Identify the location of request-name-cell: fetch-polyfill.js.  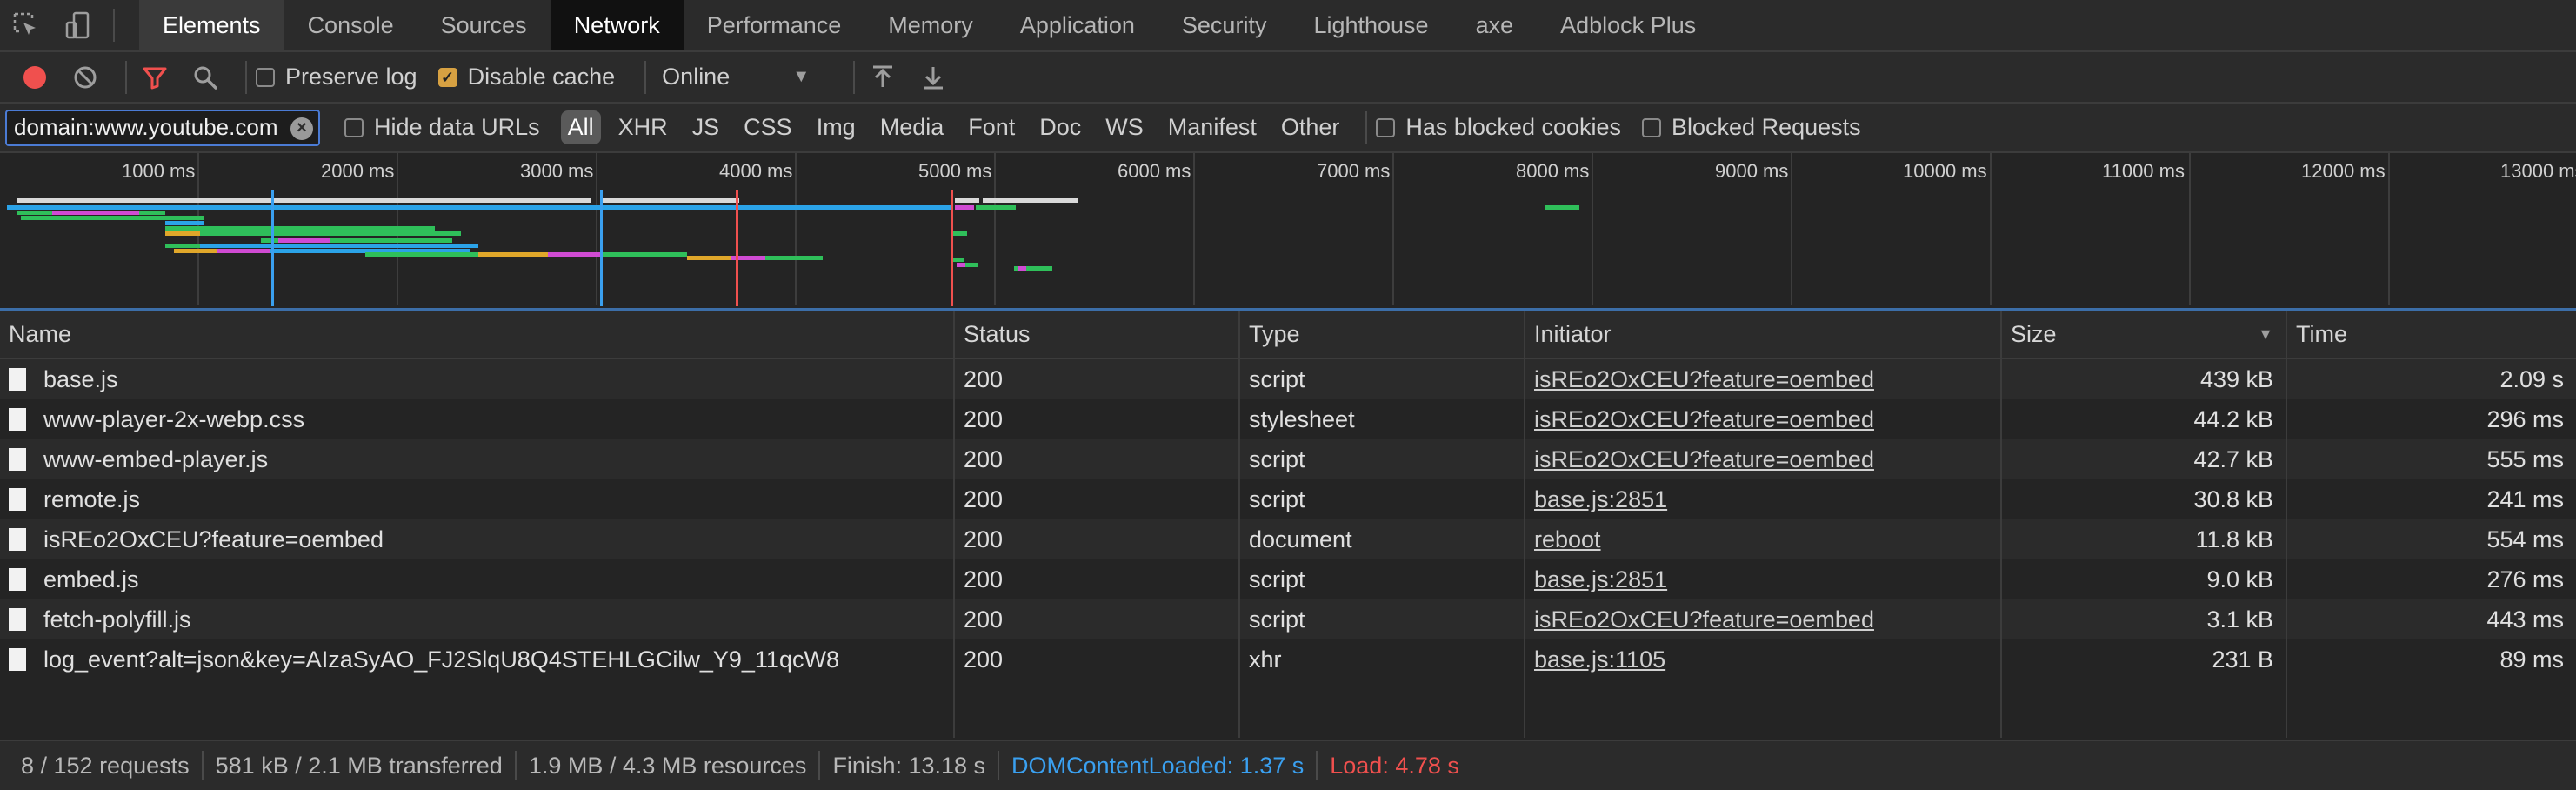
(477, 619).